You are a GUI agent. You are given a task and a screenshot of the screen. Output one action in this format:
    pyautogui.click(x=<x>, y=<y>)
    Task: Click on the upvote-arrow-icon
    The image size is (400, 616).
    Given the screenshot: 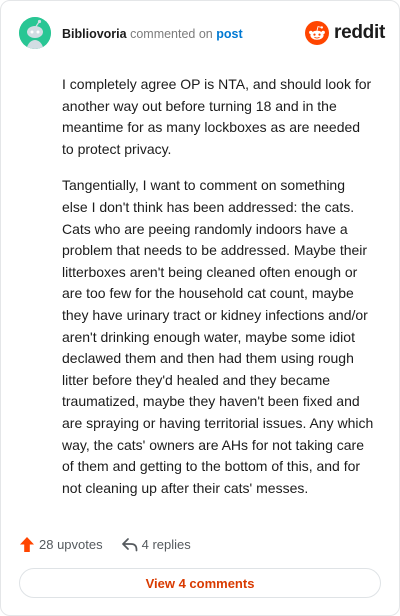 What is the action you would take?
    pyautogui.click(x=27, y=544)
    